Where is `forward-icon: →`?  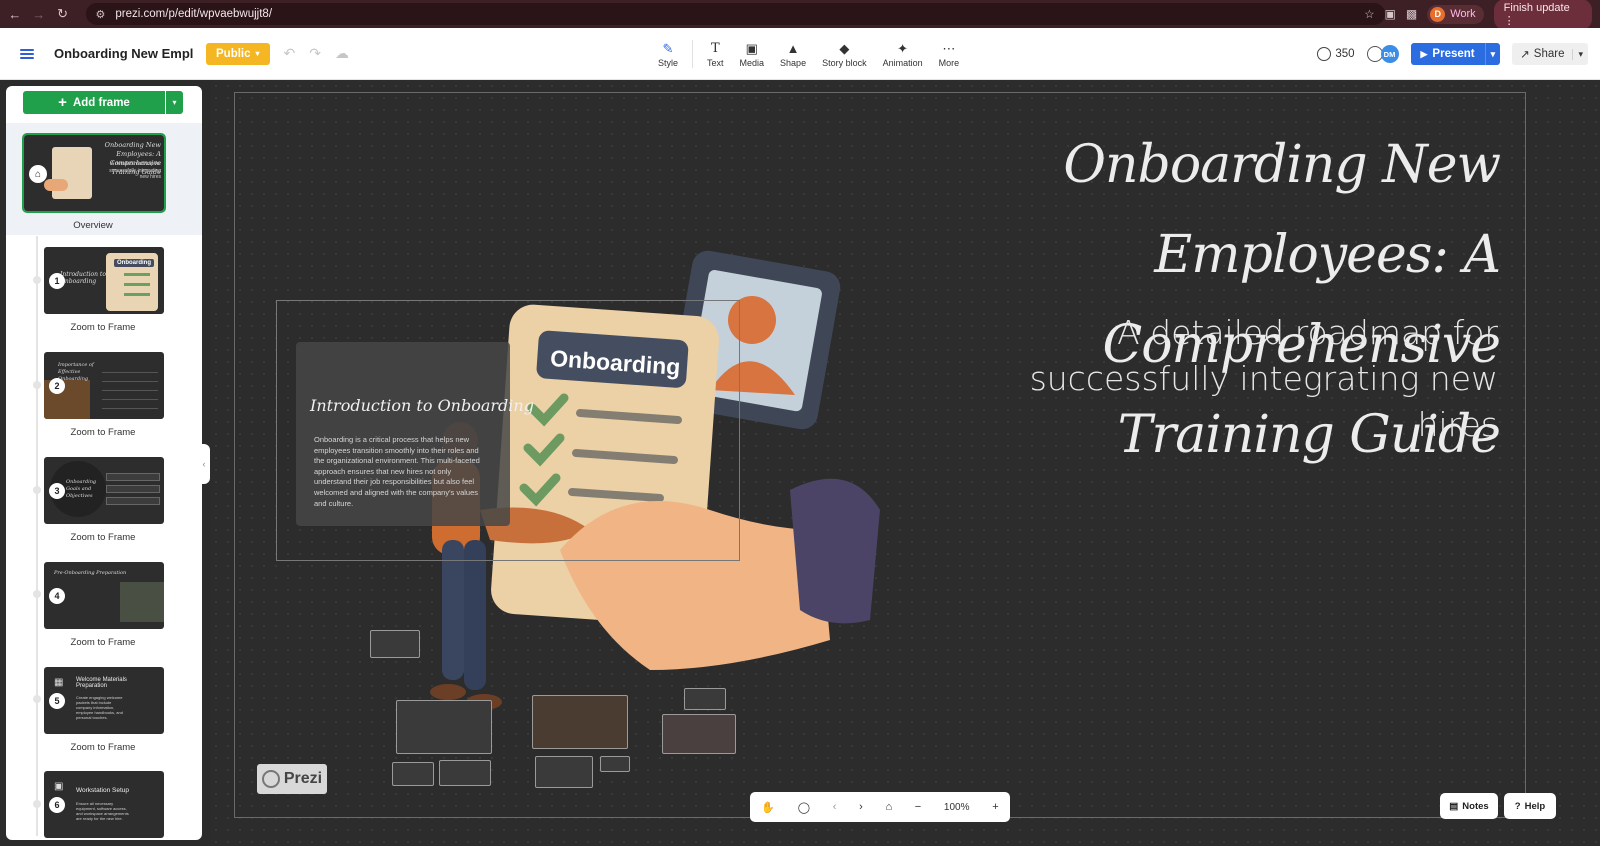 forward-icon: → is located at coordinates (39, 14).